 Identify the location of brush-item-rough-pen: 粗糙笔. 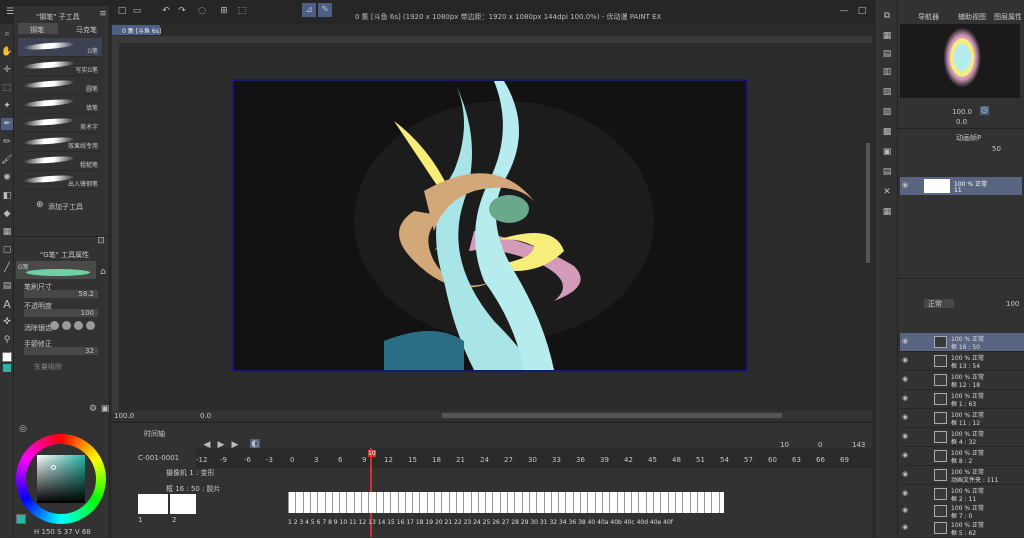
(60, 161).